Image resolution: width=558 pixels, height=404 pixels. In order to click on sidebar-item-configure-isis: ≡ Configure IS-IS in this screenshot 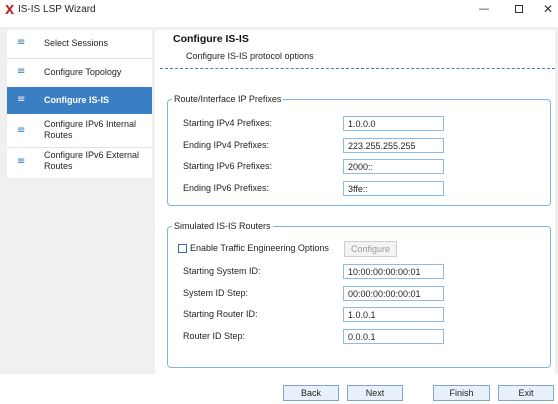, I will do `click(79, 100)`.